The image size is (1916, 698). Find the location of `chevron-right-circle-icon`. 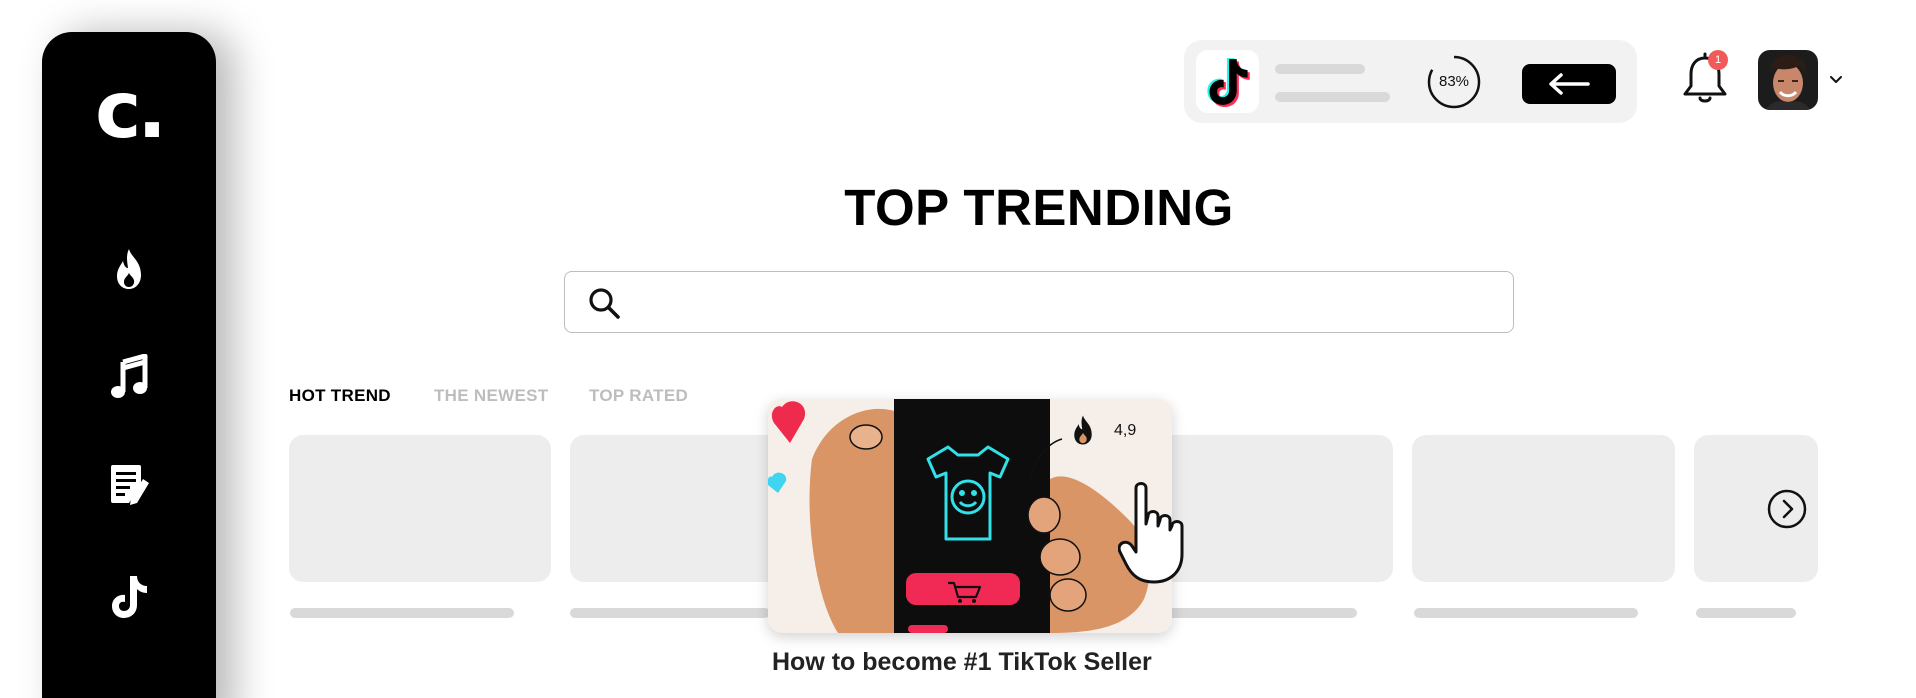

chevron-right-circle-icon is located at coordinates (1787, 509).